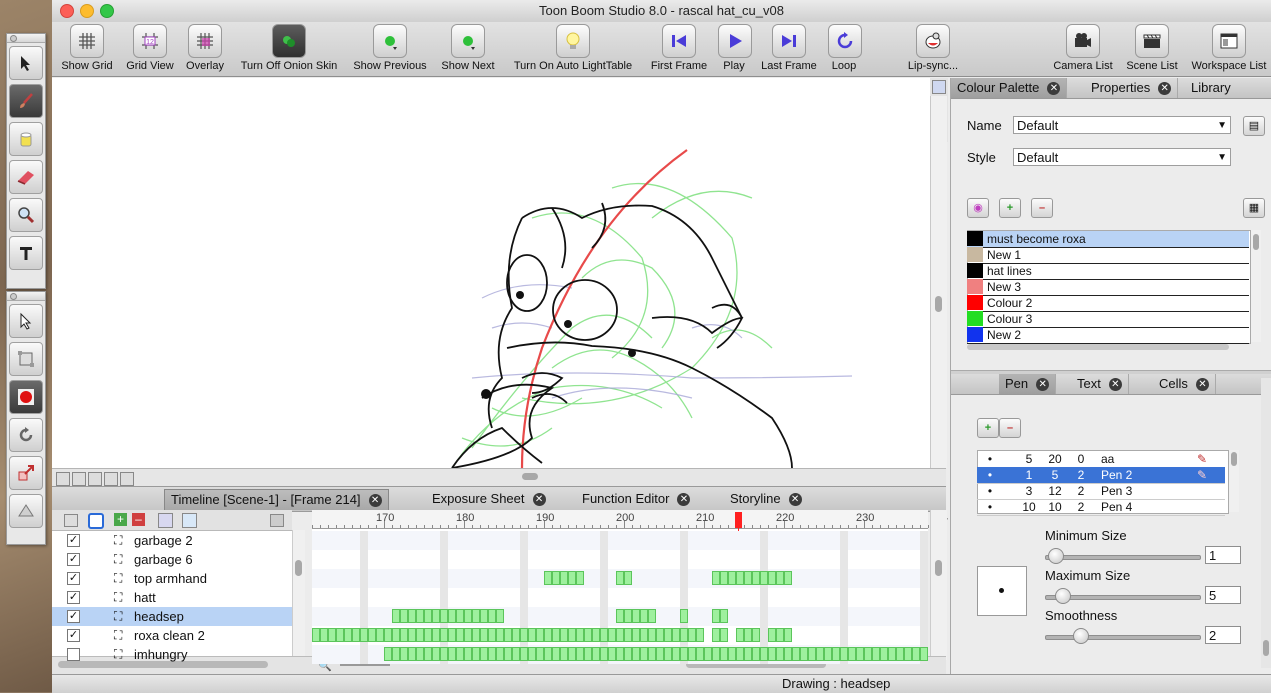 The image size is (1271, 693). Describe the element at coordinates (978, 208) in the screenshot. I see `colour-wheel-button: ◉` at that location.